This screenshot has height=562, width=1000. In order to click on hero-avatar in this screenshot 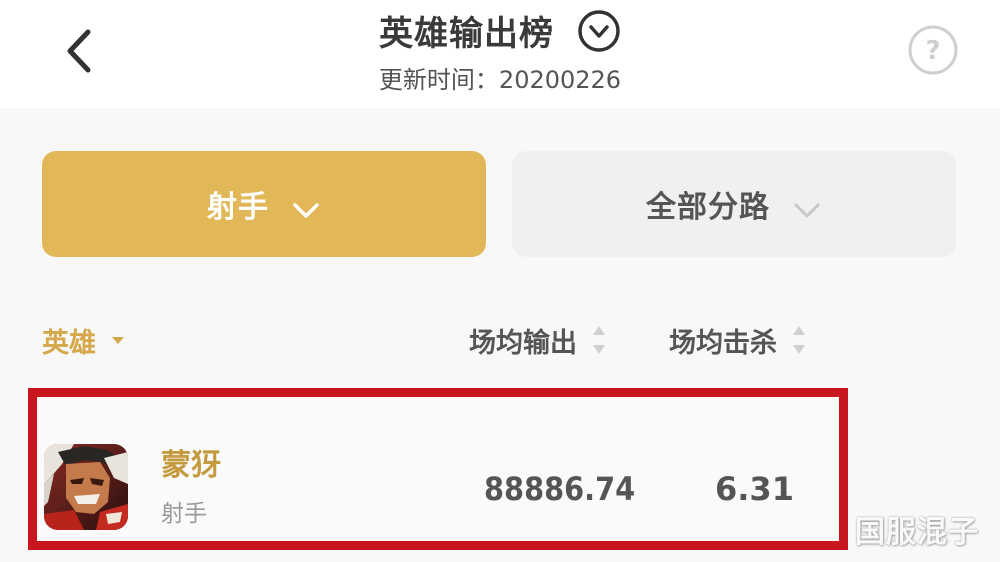, I will do `click(86, 487)`.